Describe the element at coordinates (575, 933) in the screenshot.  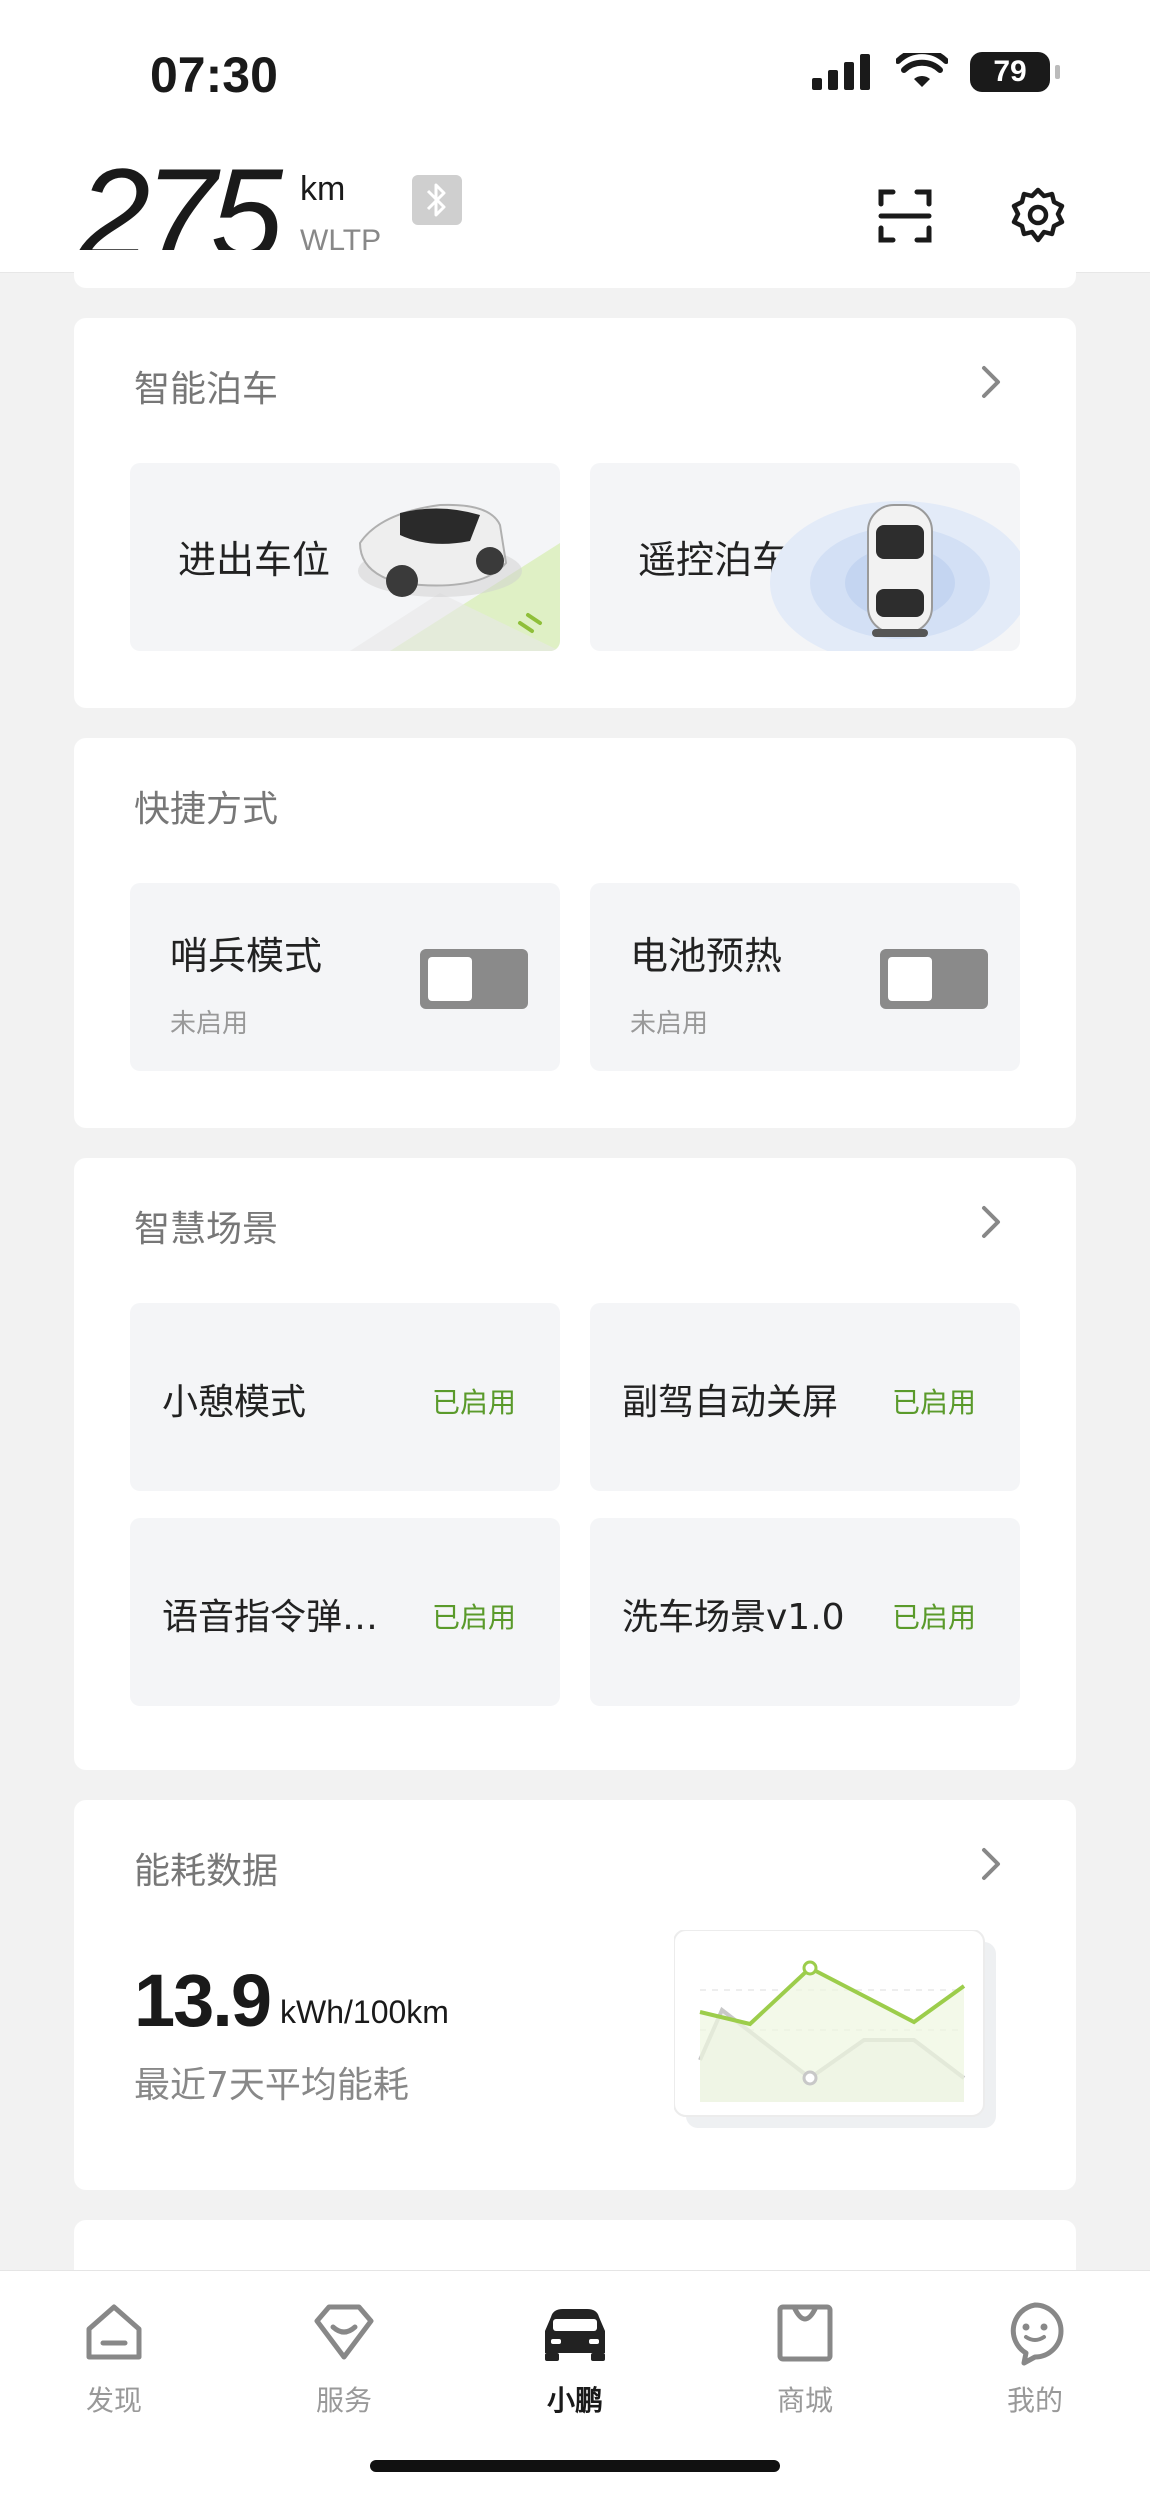
I see `shortcuts-card: 快捷方式 哨兵模式 未启用 电池预热 未启用` at that location.